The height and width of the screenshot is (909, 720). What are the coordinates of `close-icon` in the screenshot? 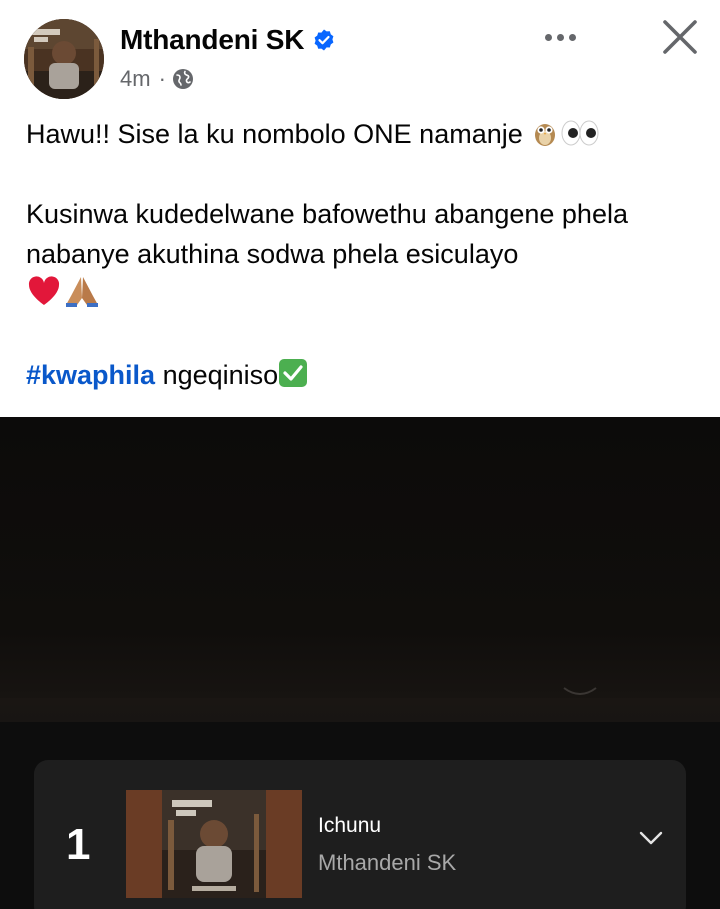 It's located at (680, 37).